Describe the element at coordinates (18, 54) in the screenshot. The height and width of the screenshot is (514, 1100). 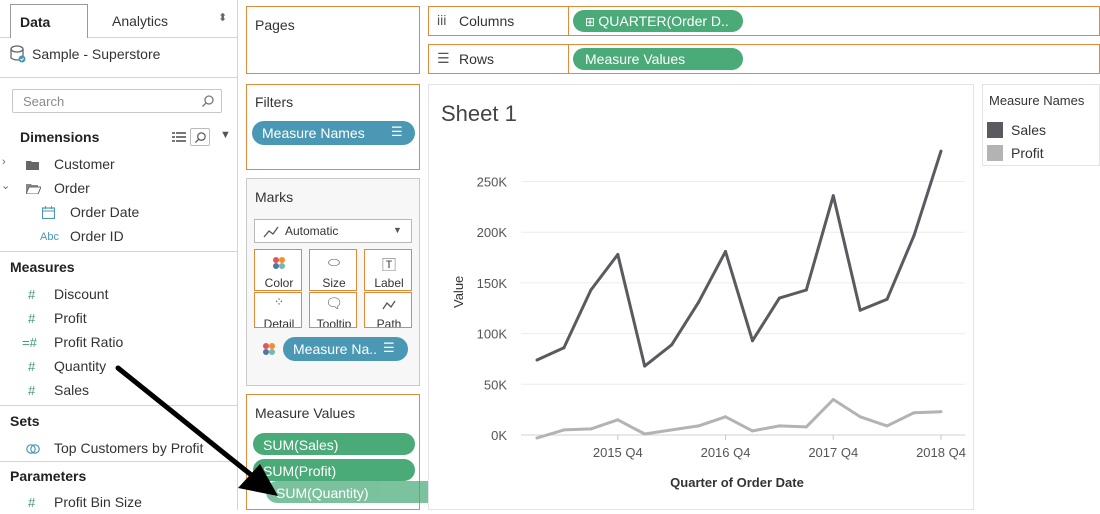
I see `datasource-icon` at that location.